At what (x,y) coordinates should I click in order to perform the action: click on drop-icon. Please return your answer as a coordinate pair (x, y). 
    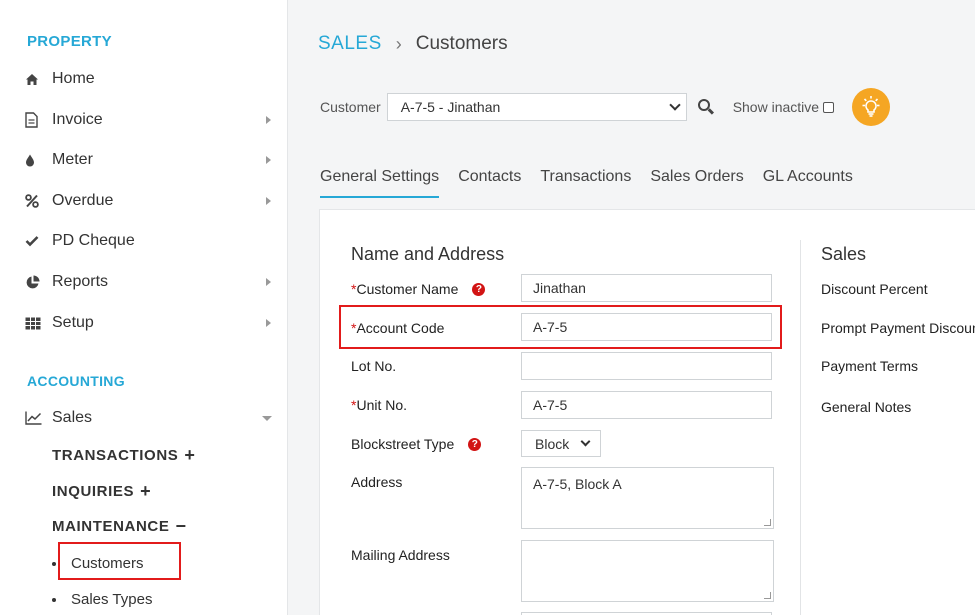
    Looking at the image, I should click on (38, 160).